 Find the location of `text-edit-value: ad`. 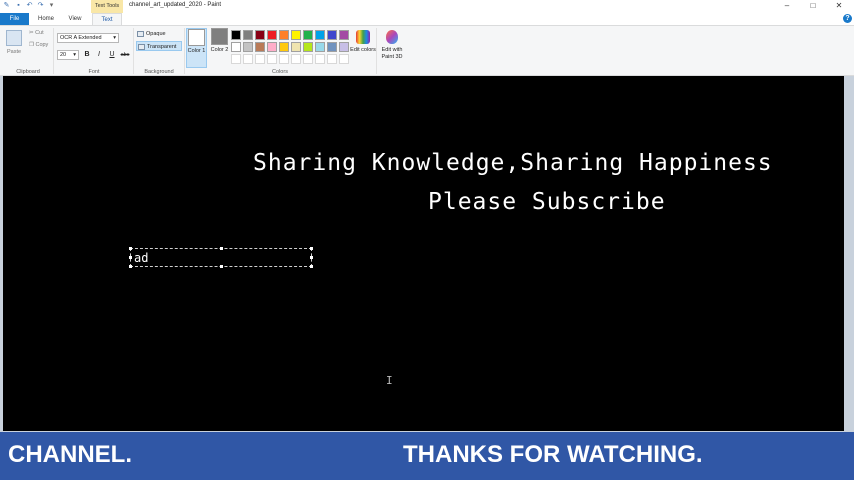

text-edit-value: ad is located at coordinates (141, 258).